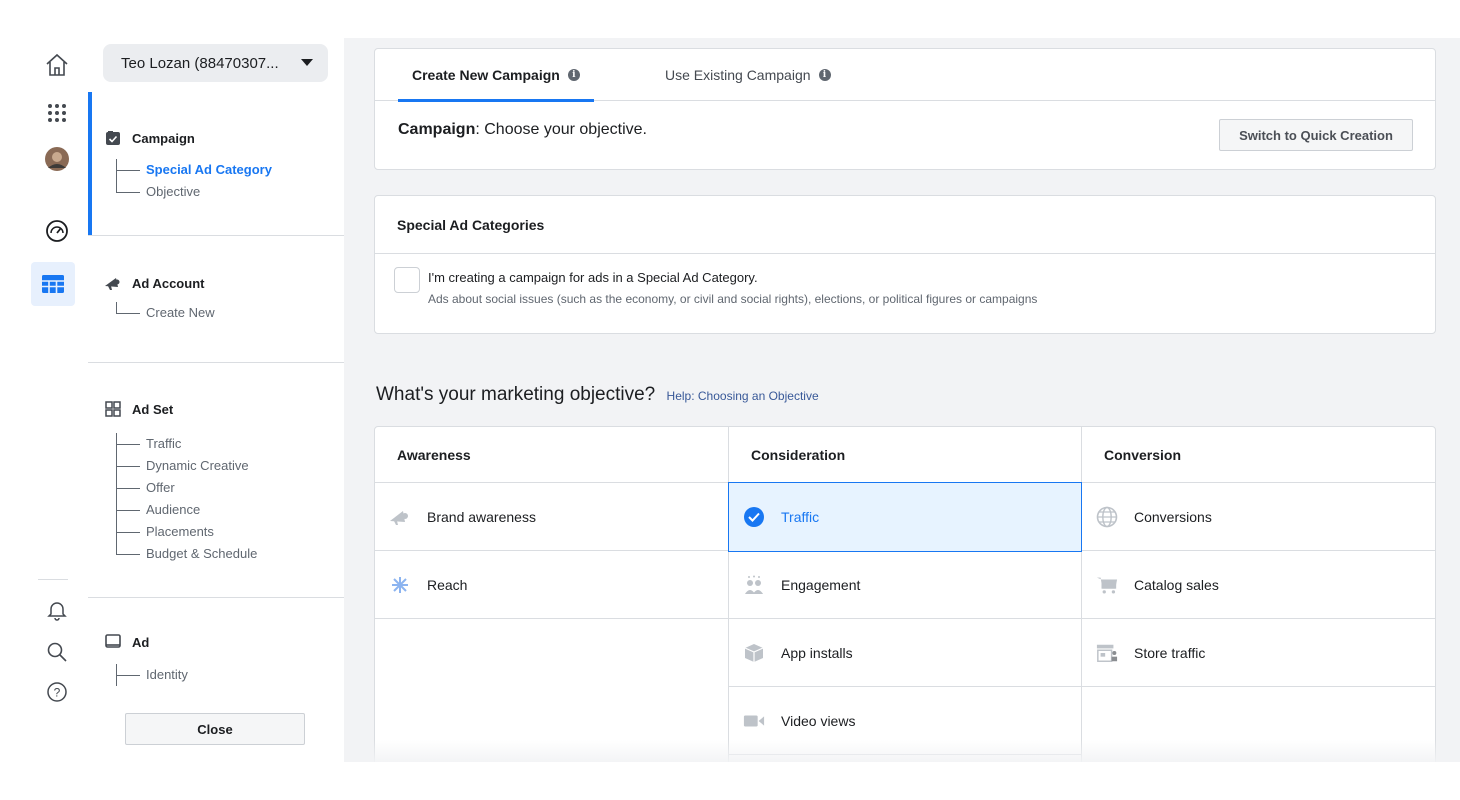 Image resolution: width=1460 pixels, height=800 pixels. I want to click on tab-create-new-campaign: Create New Campaign i, so click(496, 75).